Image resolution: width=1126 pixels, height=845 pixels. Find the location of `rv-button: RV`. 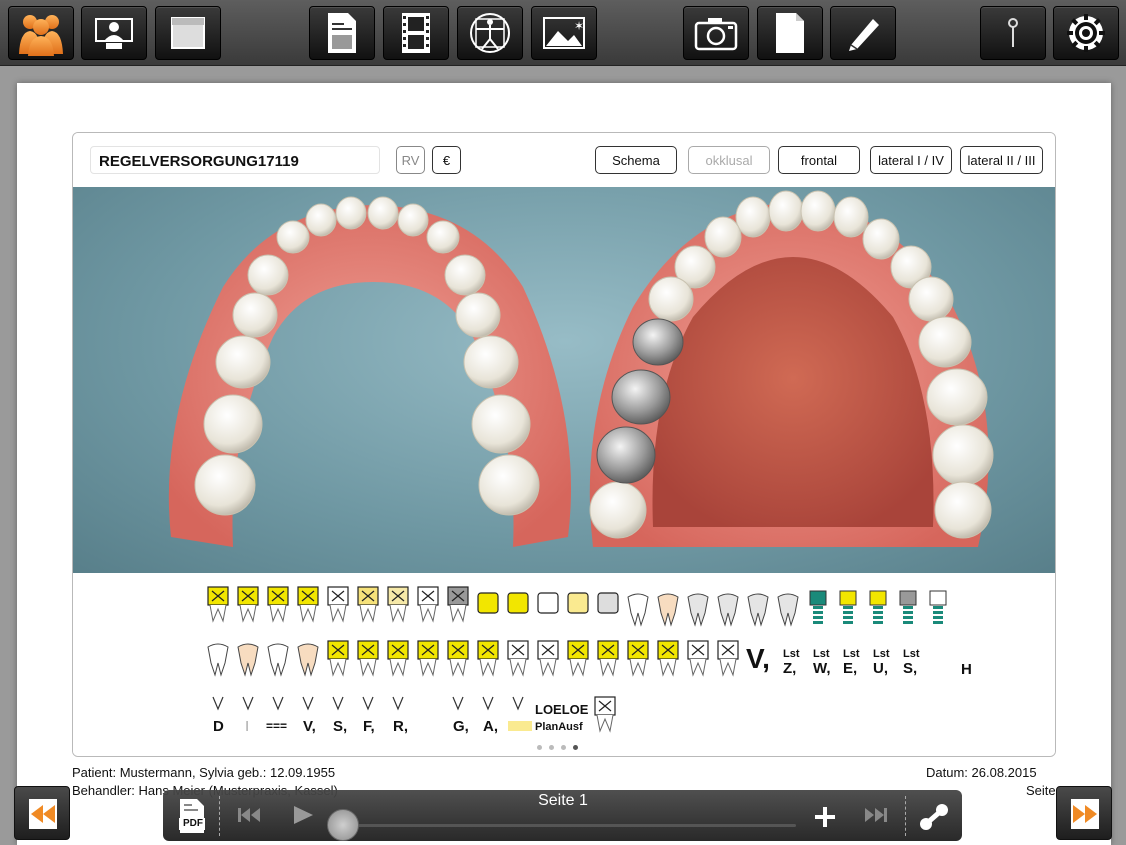

rv-button: RV is located at coordinates (410, 160).